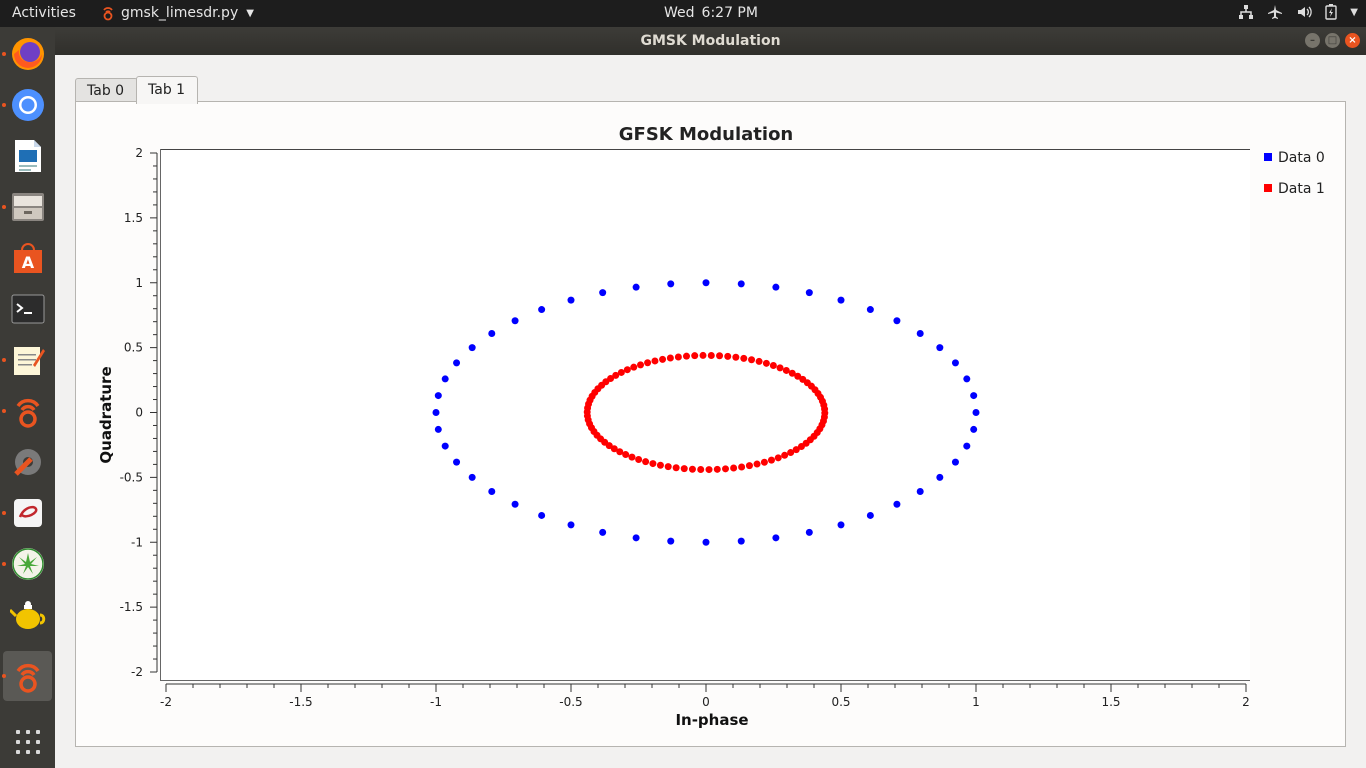 Image resolution: width=1366 pixels, height=768 pixels. Describe the element at coordinates (28, 742) in the screenshot. I see `show-applications-icon` at that location.